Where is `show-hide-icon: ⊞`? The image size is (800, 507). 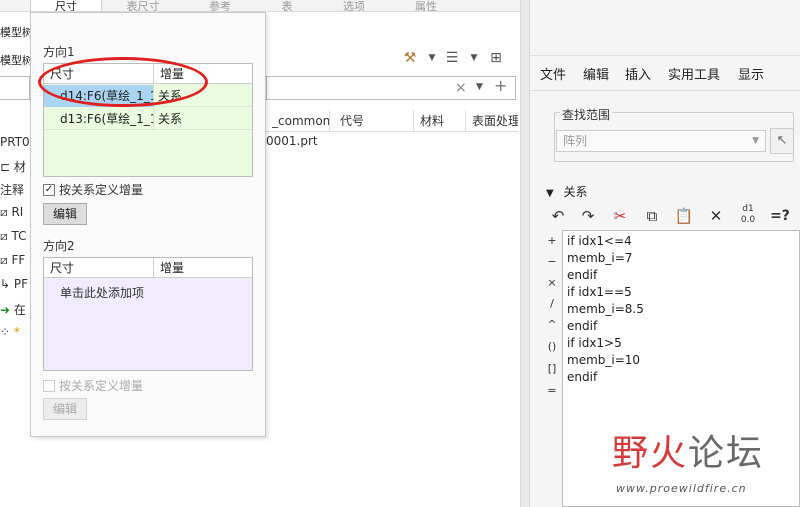 show-hide-icon: ⊞ is located at coordinates (496, 58).